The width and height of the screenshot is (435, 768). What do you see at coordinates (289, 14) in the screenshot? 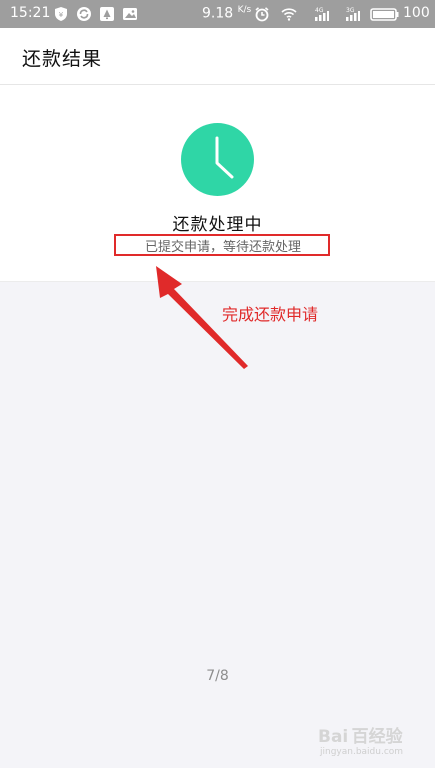
I see `wifi-icon` at bounding box center [289, 14].